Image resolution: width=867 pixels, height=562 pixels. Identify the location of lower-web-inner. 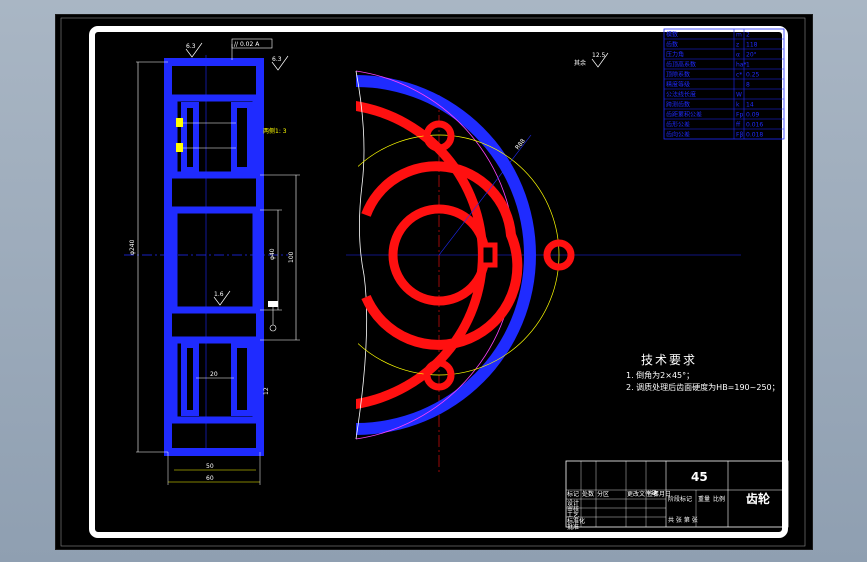
(217, 379).